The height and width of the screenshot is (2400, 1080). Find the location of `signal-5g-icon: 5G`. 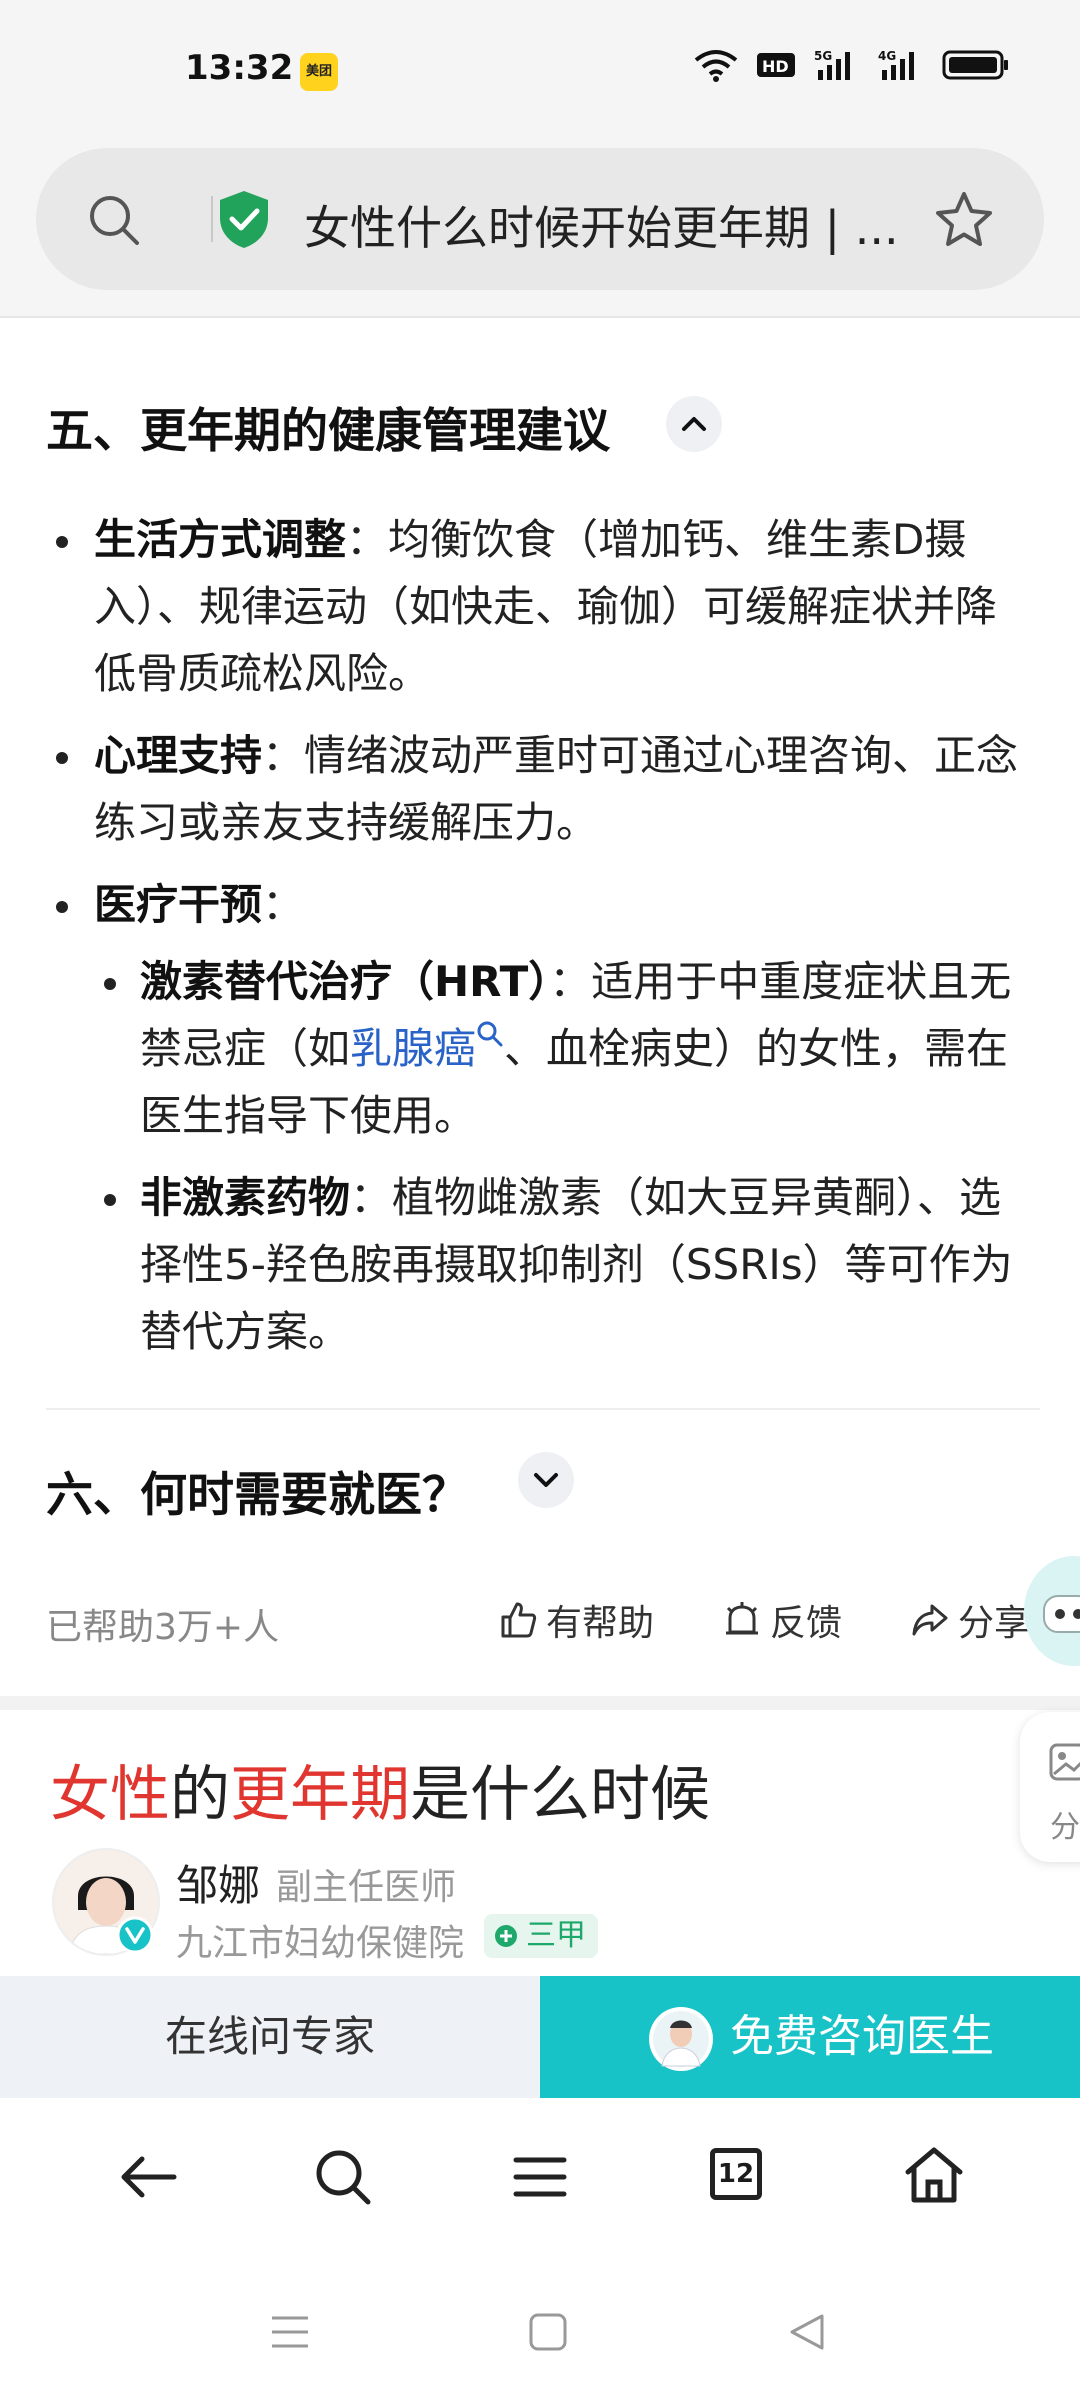

signal-5g-icon: 5G is located at coordinates (832, 64).